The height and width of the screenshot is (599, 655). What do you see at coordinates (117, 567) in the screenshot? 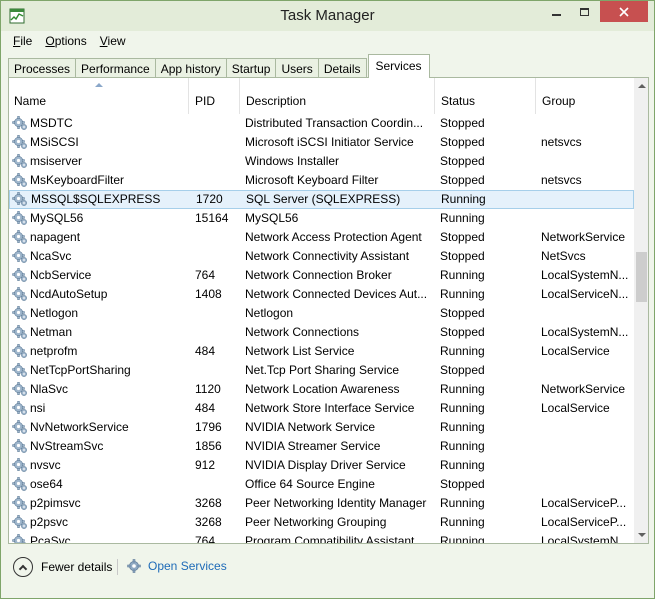
I see `footer-divider` at bounding box center [117, 567].